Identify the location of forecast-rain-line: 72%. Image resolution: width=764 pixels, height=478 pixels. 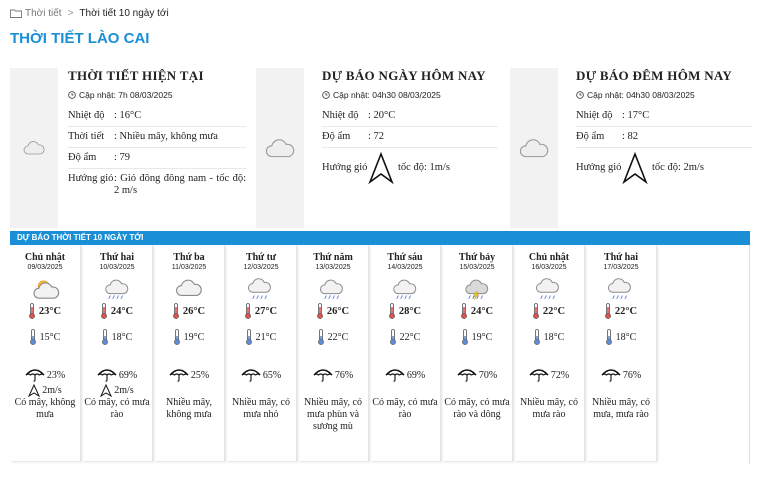
(549, 375).